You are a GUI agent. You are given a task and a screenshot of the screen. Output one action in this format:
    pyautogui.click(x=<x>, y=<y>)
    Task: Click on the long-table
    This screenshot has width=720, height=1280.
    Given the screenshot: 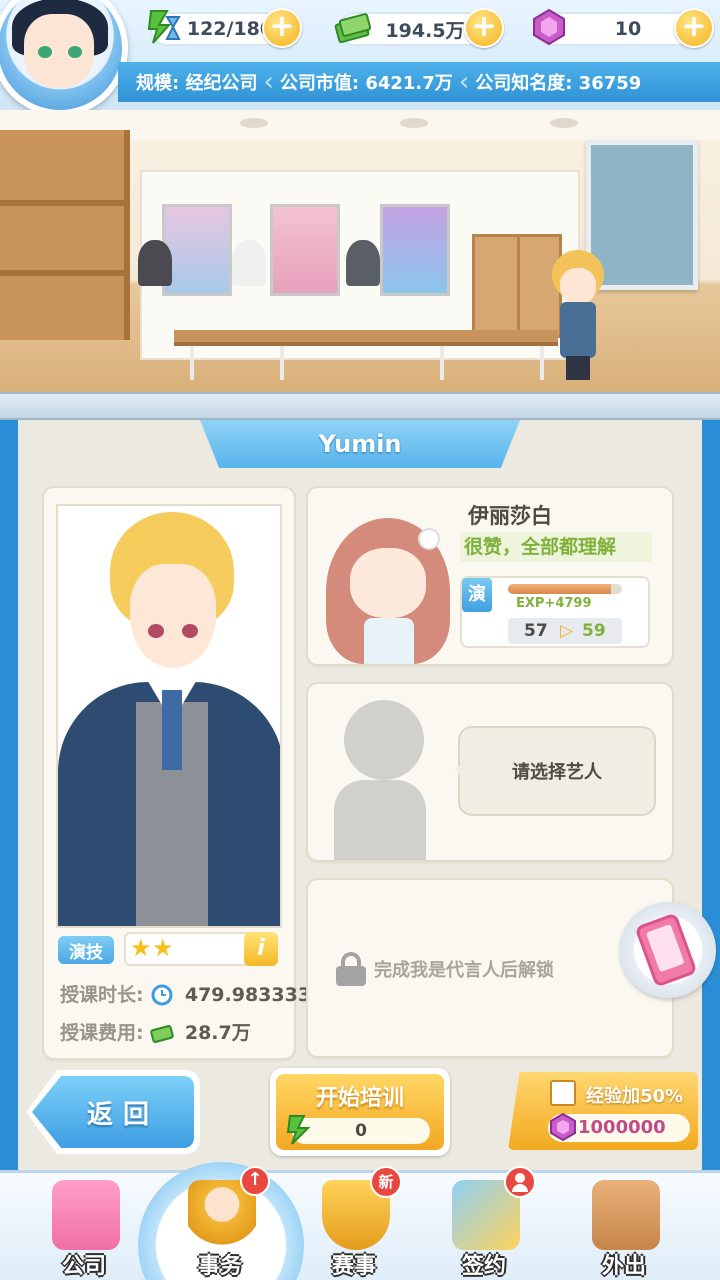 What is the action you would take?
    pyautogui.click(x=366, y=338)
    